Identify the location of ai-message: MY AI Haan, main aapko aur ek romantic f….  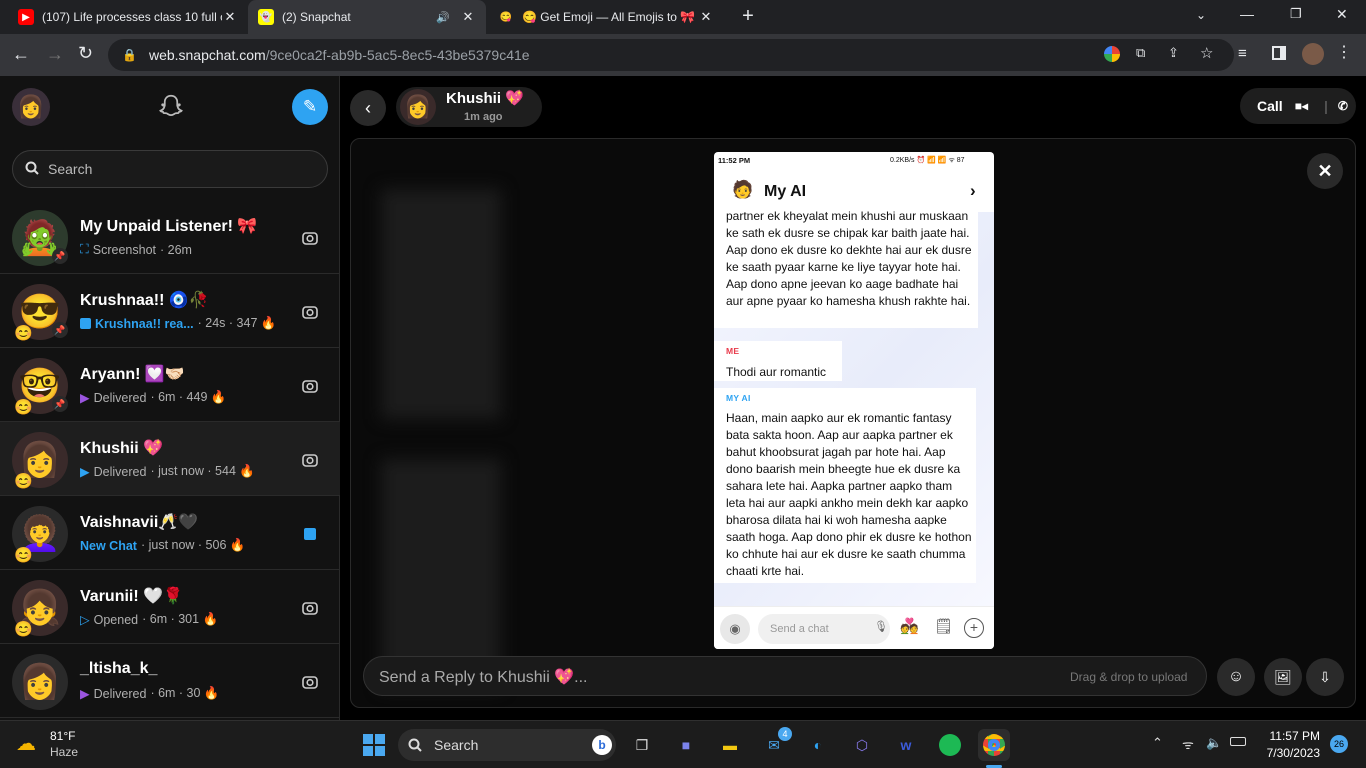
(845, 485).